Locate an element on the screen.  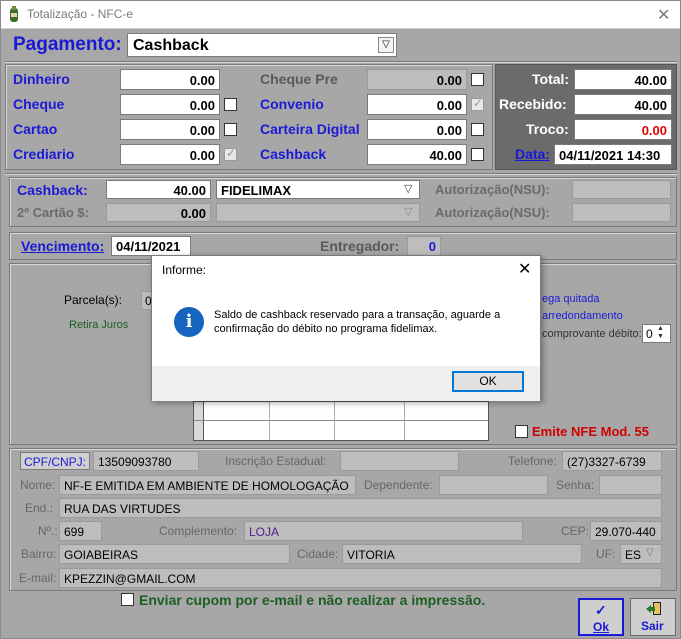
provider-selected: FIDELIMAX is located at coordinates (256, 190).